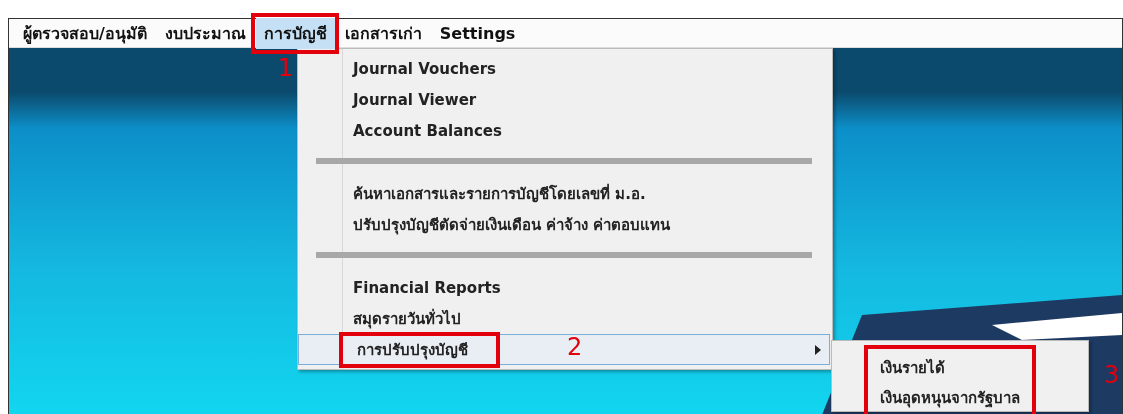 The image size is (1123, 414). Describe the element at coordinates (383, 33) in the screenshot. I see `menu-bar-item: เอกสารเก่า` at that location.